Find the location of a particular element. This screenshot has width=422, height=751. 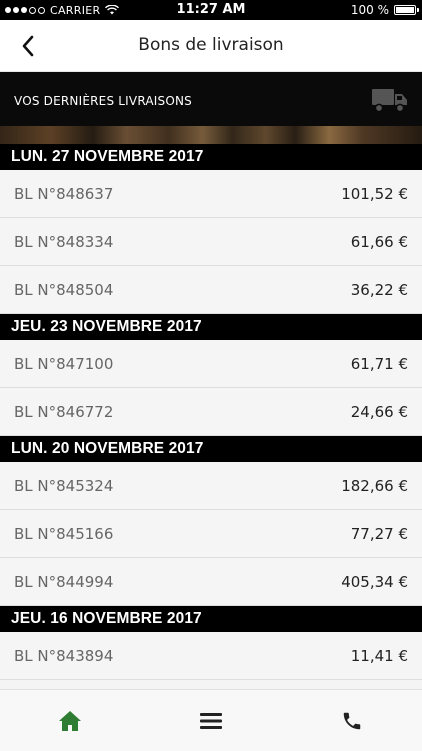

delivery-row: BL N°848504 36,22 € is located at coordinates (211, 290).